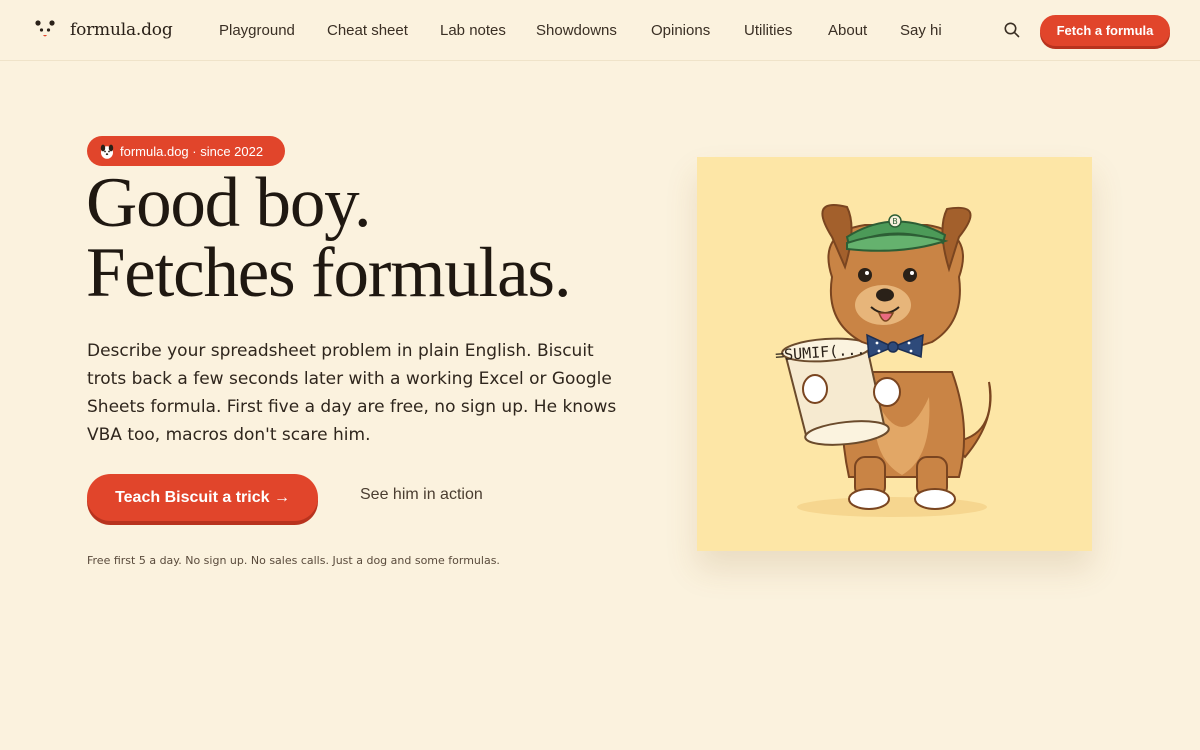  Describe the element at coordinates (850, 30) in the screenshot. I see `nav-item-about: About` at that location.